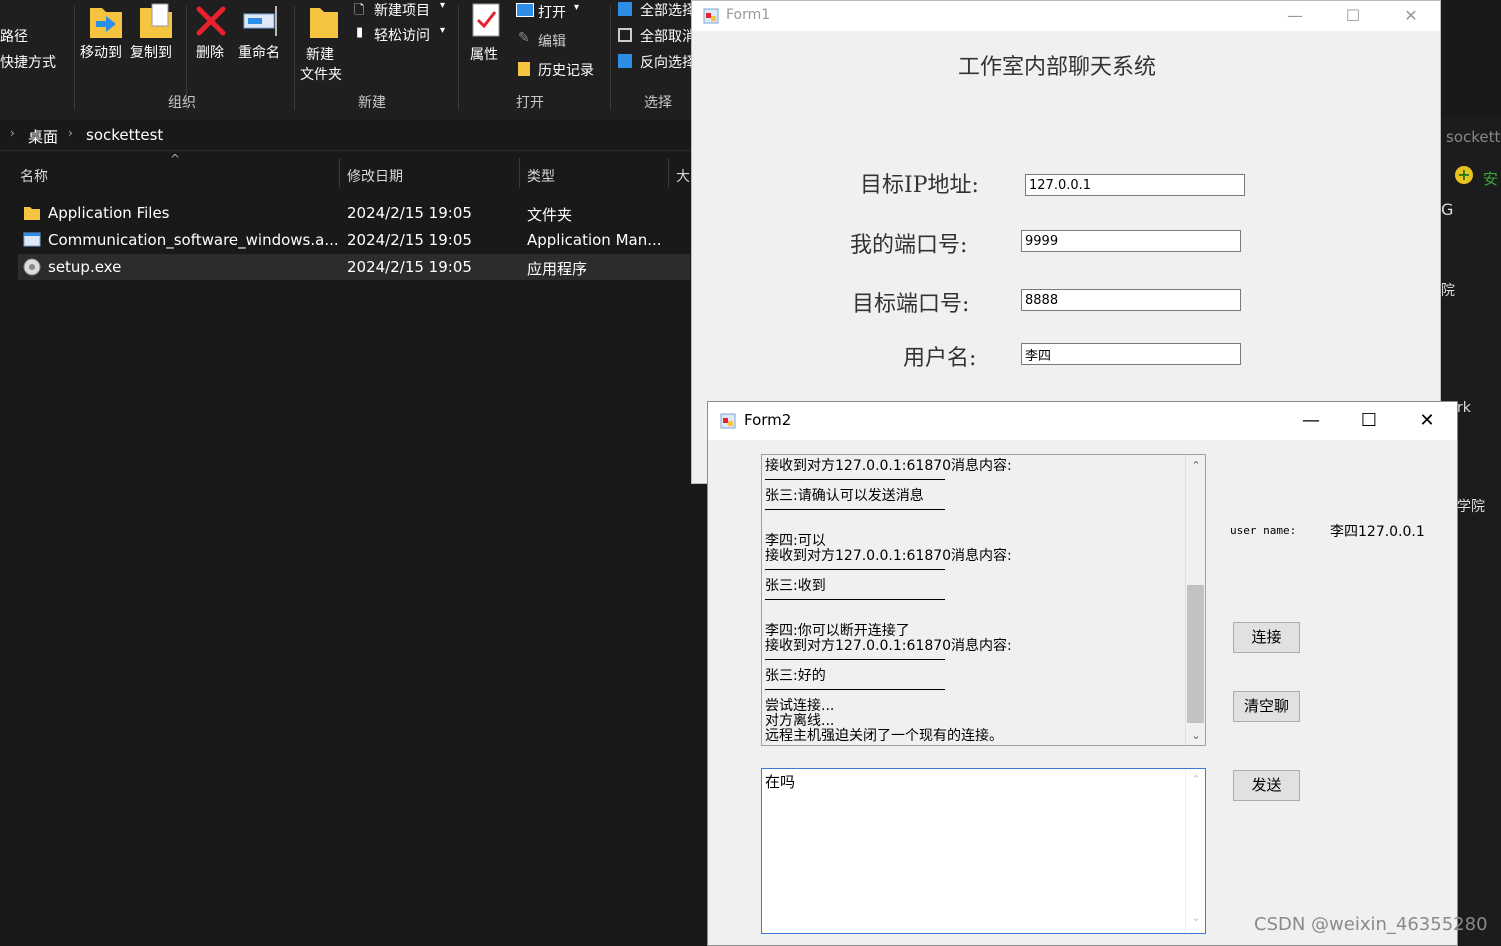 This screenshot has width=1501, height=946. I want to click on app-icon, so click(711, 16).